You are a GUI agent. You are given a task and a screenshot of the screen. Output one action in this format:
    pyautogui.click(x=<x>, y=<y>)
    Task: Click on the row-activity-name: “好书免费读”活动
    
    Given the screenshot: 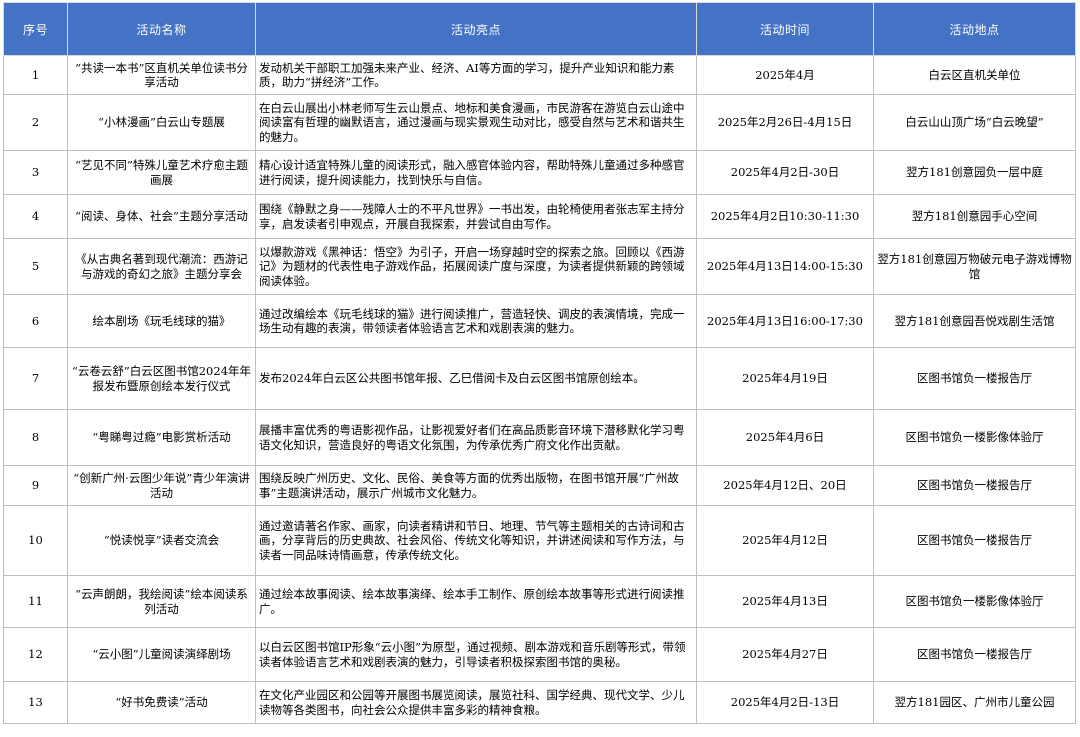 What is the action you would take?
    pyautogui.click(x=161, y=702)
    